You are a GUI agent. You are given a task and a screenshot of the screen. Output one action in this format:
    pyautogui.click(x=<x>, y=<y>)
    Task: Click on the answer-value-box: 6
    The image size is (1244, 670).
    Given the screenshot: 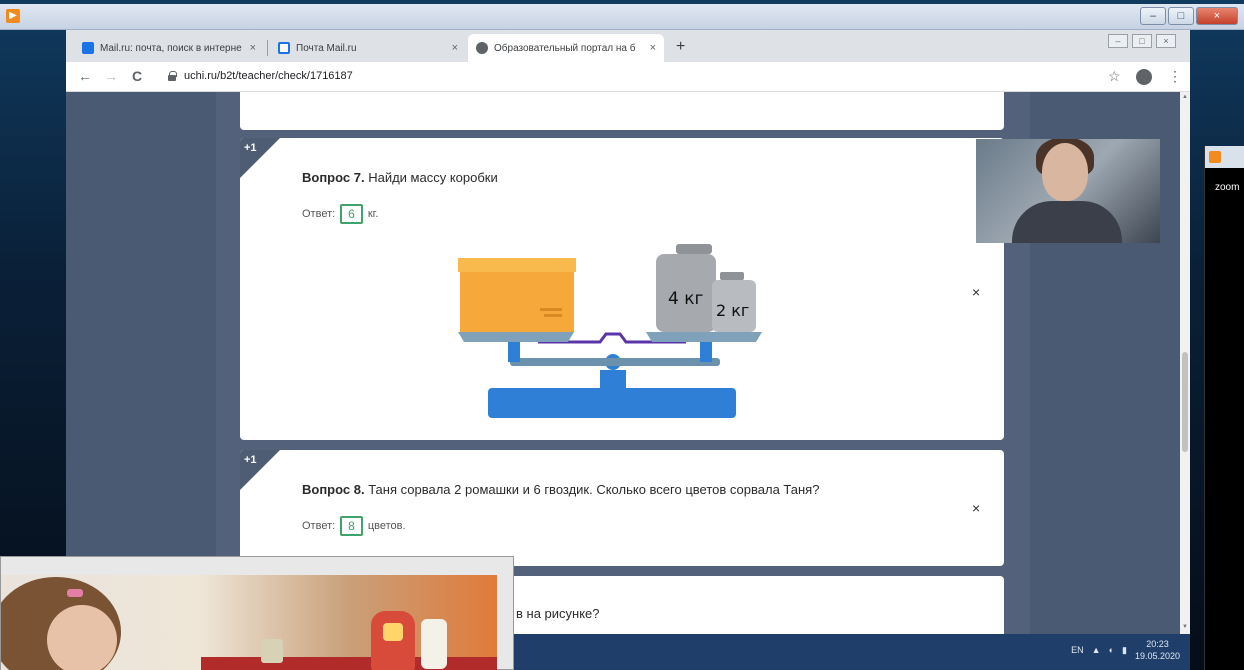 What is the action you would take?
    pyautogui.click(x=351, y=214)
    